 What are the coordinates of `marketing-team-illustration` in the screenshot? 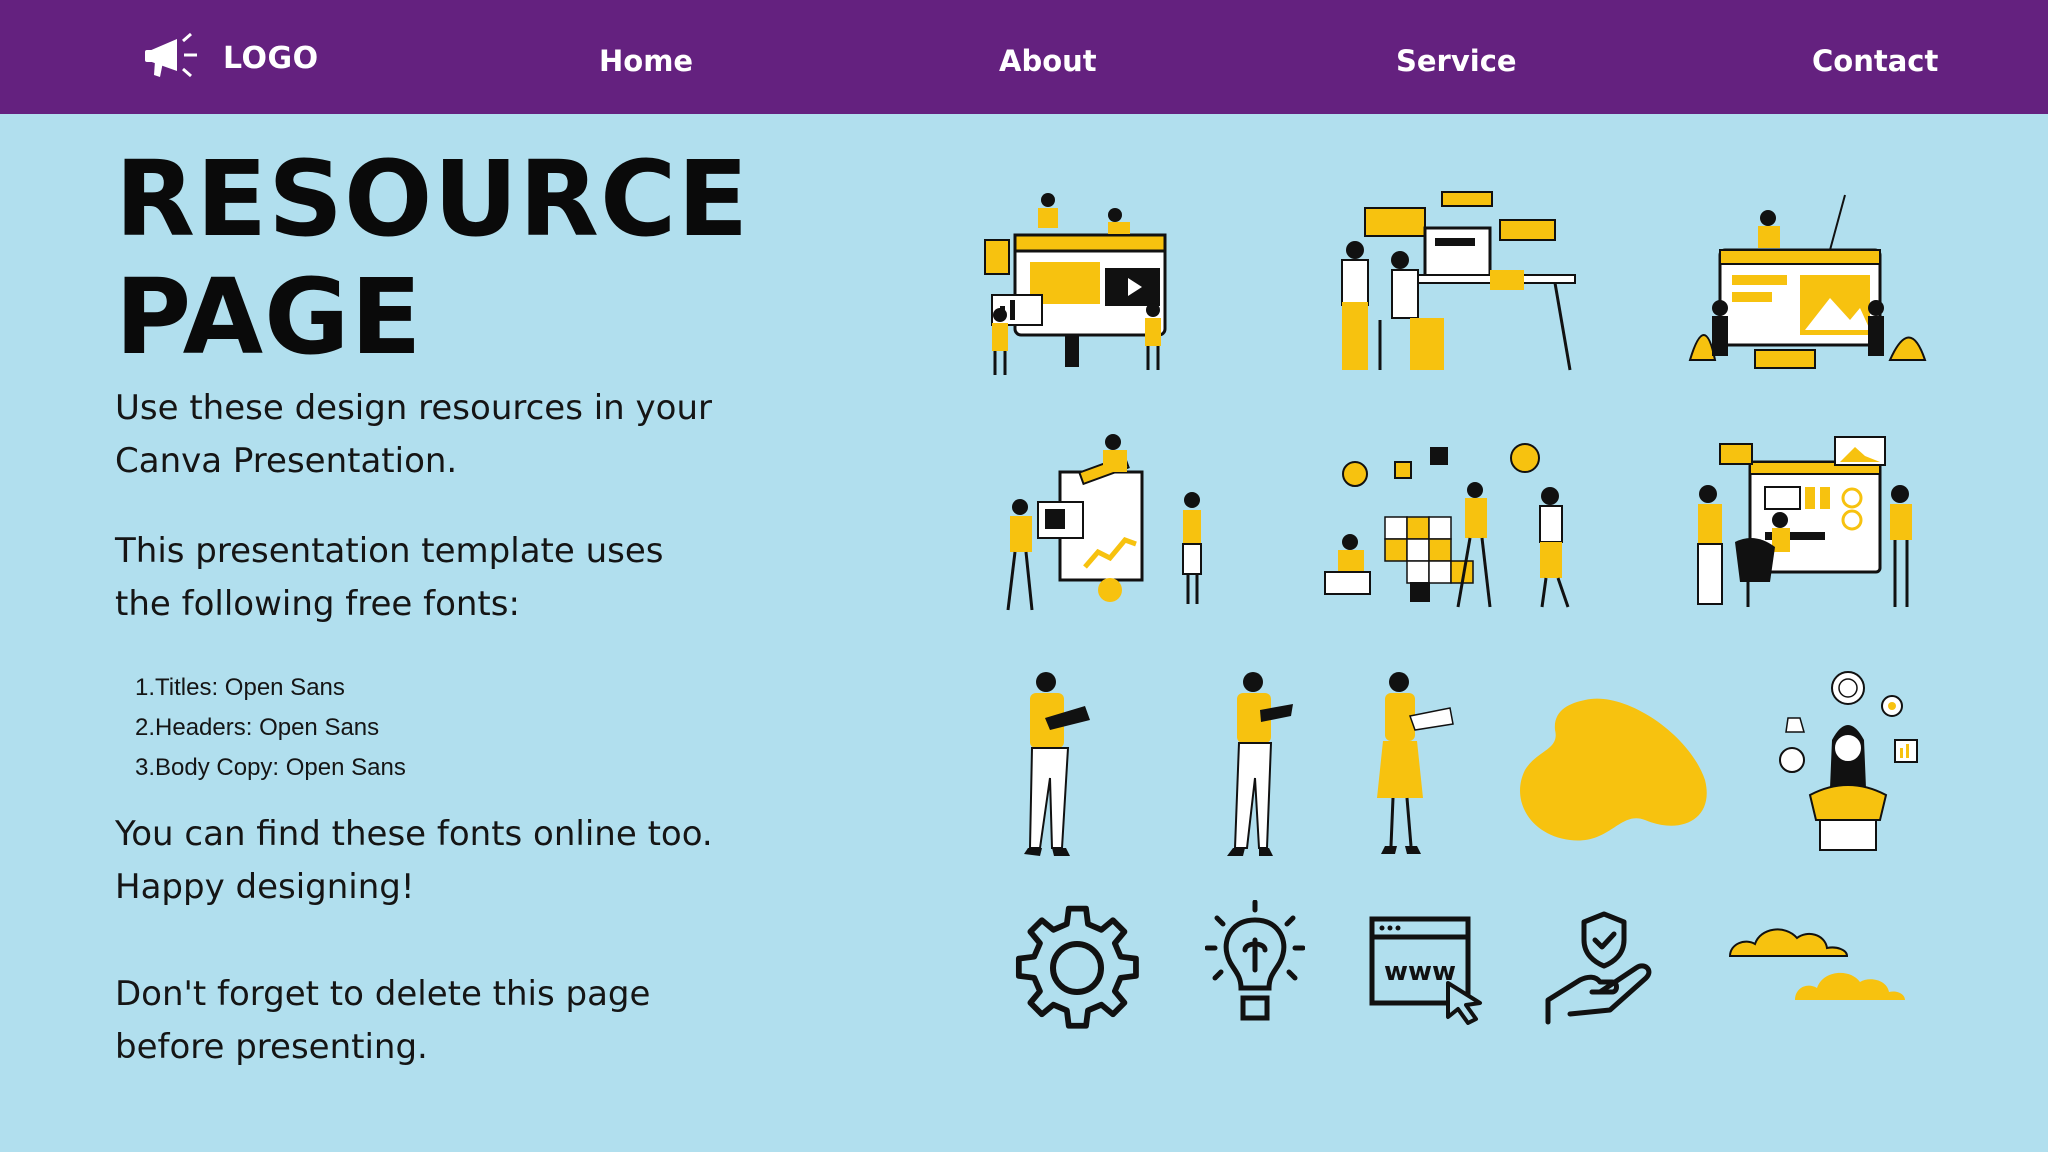 It's located at (1095, 524).